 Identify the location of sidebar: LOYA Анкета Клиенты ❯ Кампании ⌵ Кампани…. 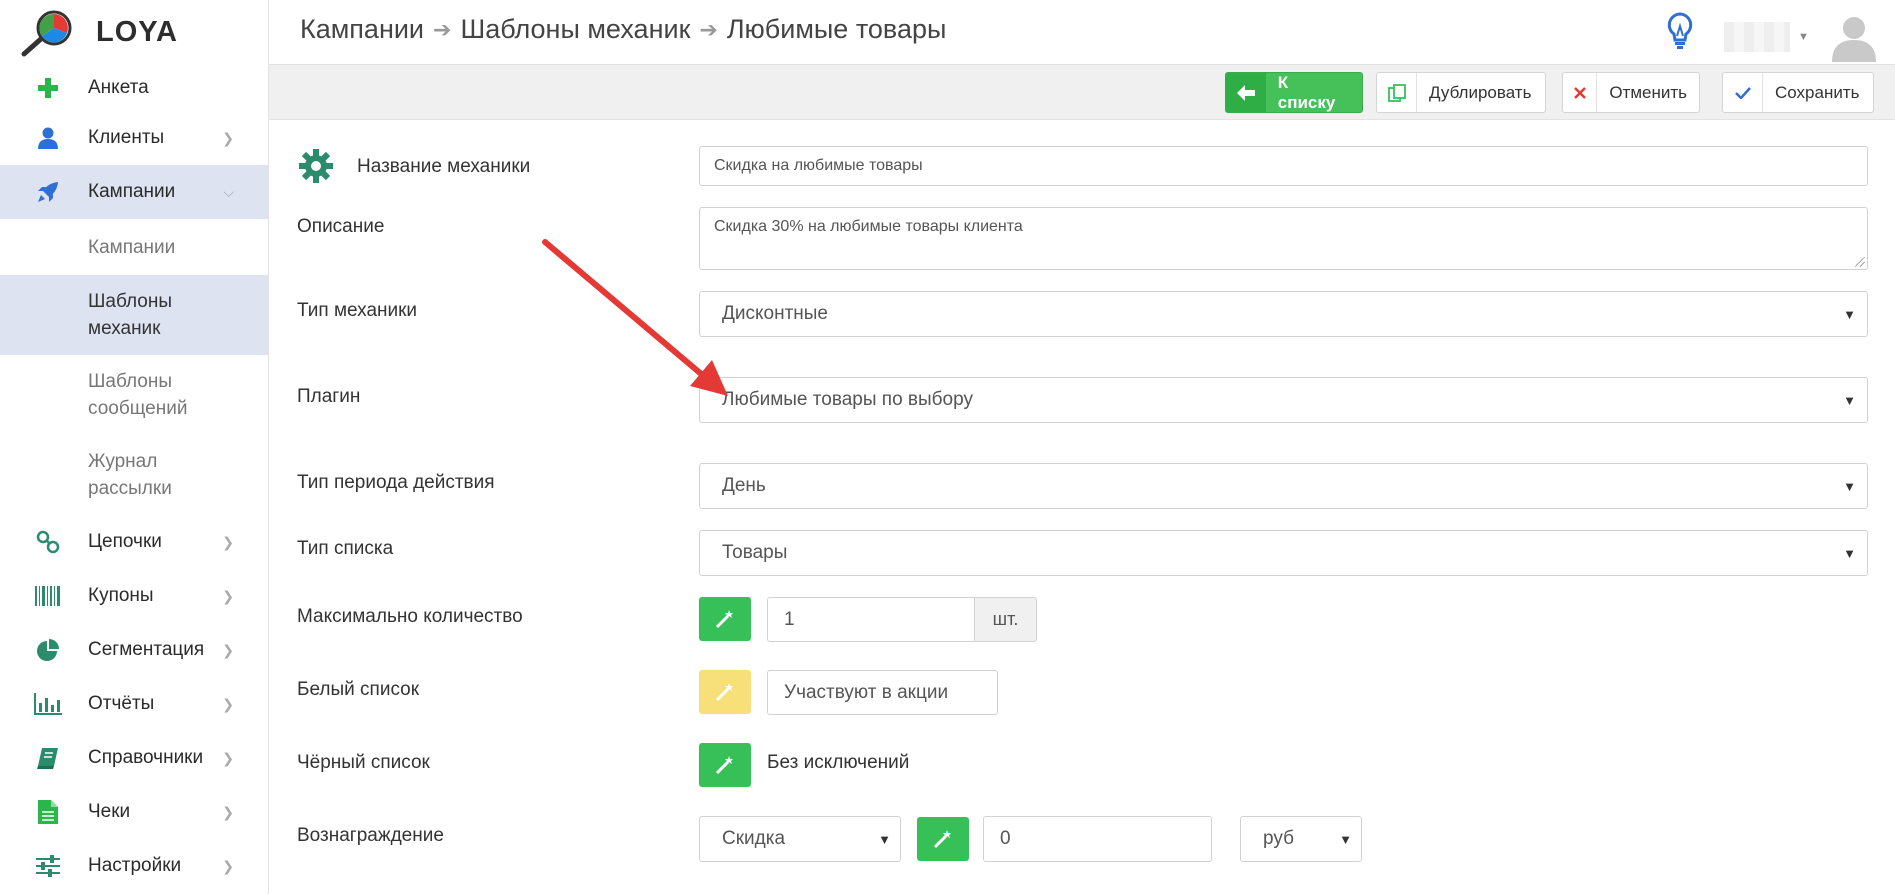
(134, 447).